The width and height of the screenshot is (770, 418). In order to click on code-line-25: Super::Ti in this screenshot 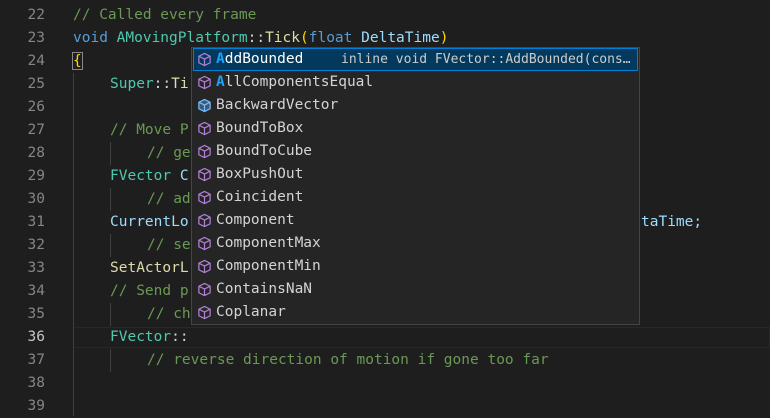, I will do `click(149, 84)`.